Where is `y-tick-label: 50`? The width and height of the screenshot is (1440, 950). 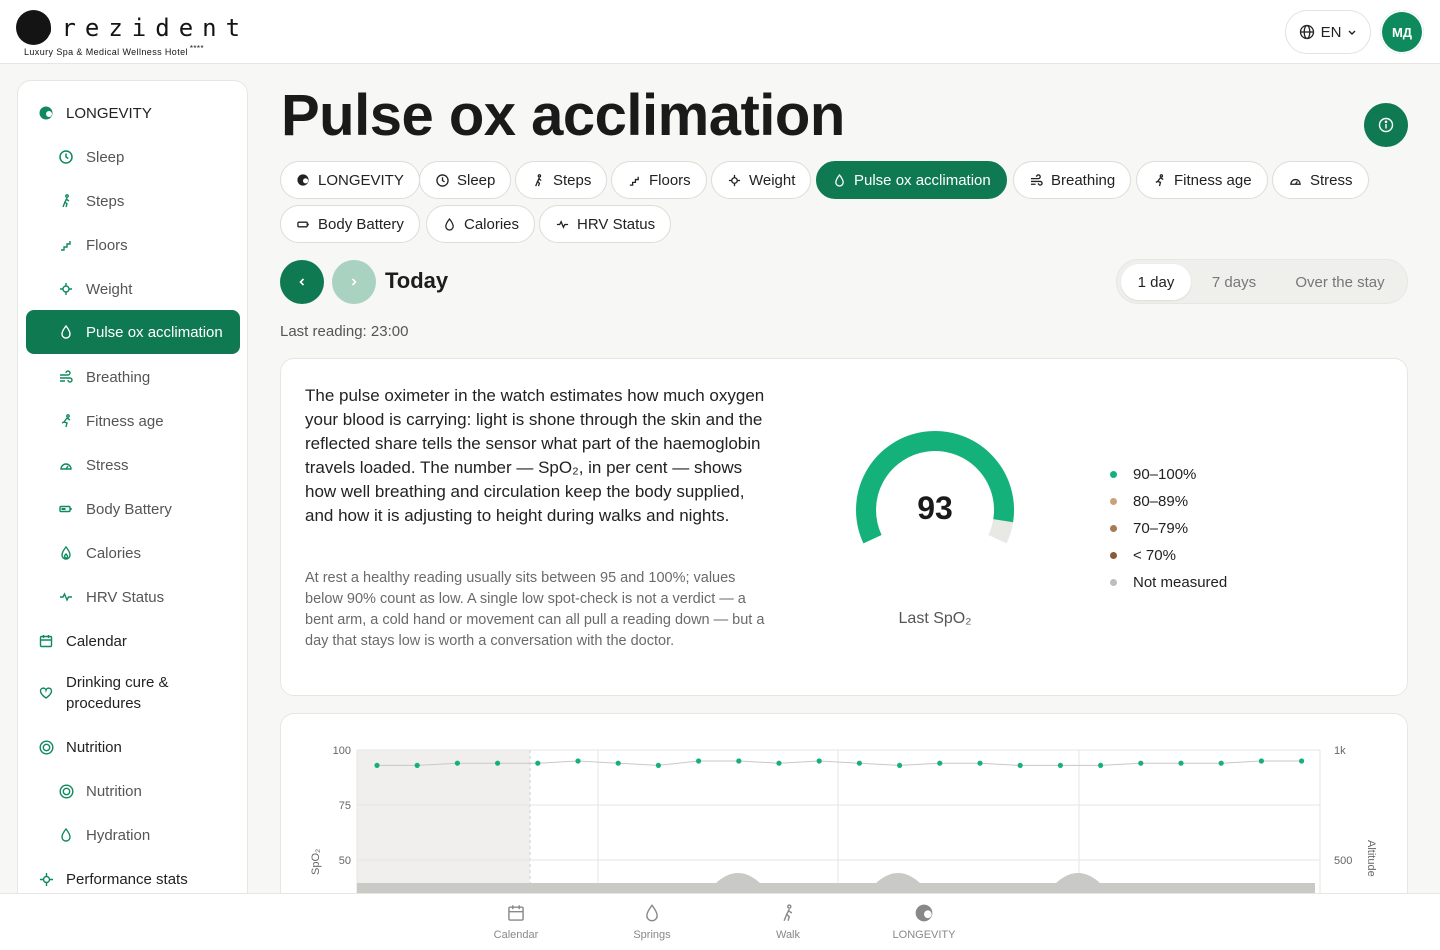 y-tick-label: 50 is located at coordinates (345, 861).